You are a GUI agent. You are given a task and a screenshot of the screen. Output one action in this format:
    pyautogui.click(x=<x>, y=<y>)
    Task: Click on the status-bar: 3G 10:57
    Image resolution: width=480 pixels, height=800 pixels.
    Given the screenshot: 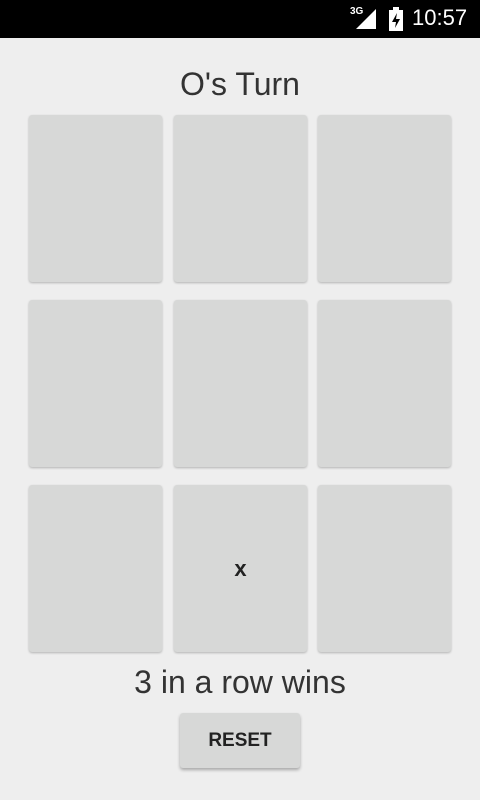 What is the action you would take?
    pyautogui.click(x=240, y=19)
    